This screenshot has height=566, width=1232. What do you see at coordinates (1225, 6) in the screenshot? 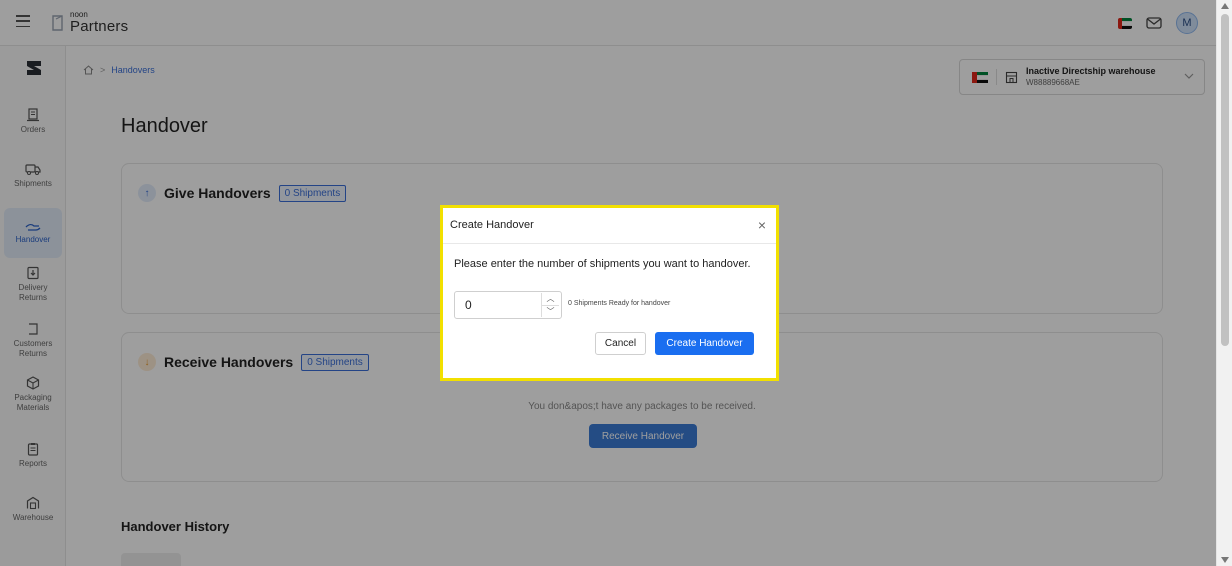
I see `scroll-up-arrow-icon` at bounding box center [1225, 6].